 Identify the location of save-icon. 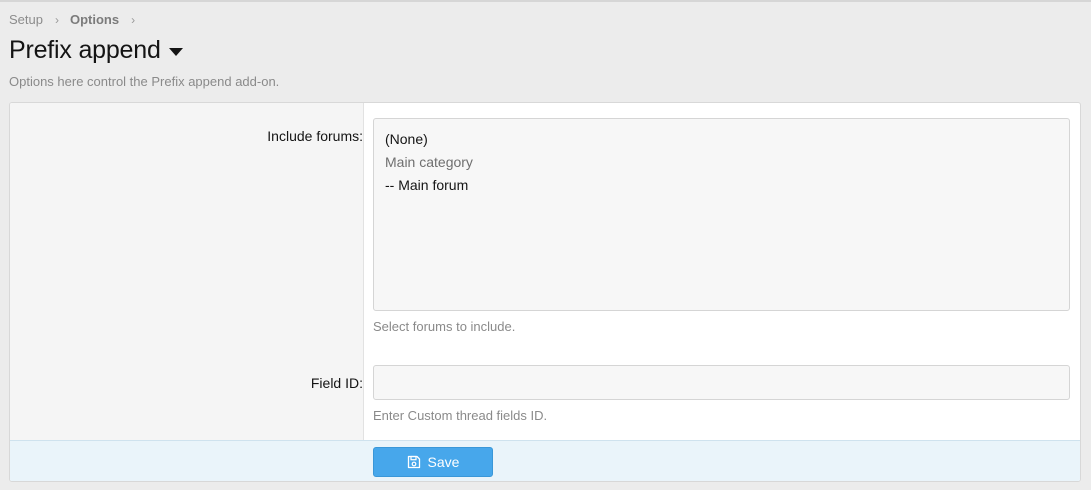
(414, 462).